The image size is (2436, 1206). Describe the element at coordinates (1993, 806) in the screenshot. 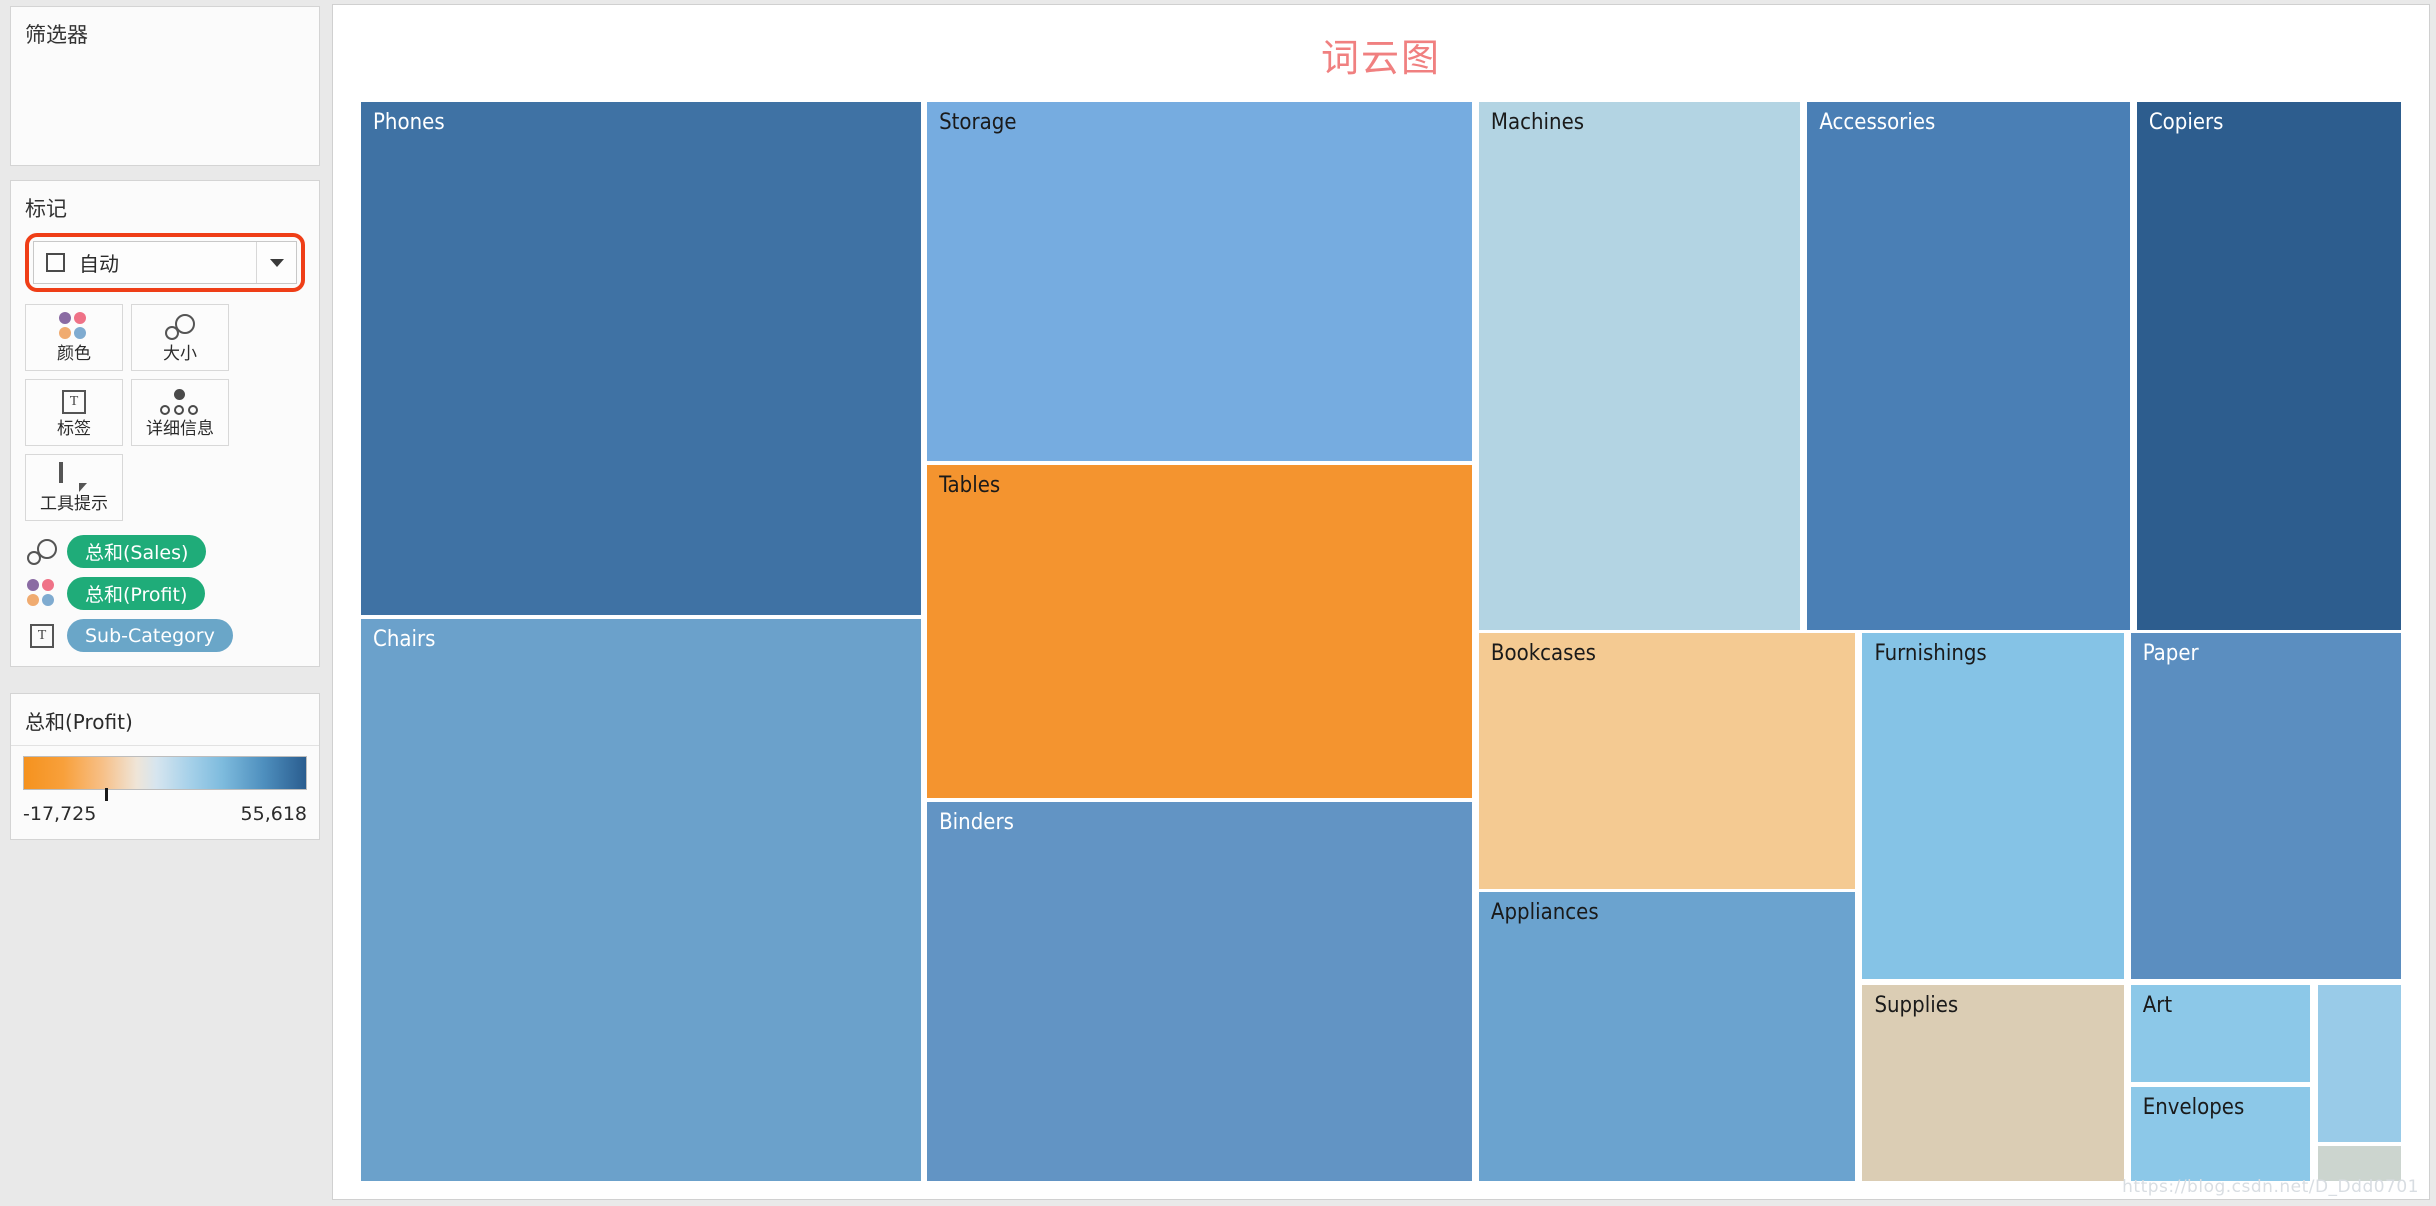

I see `treemap-tile: Furnishings` at that location.